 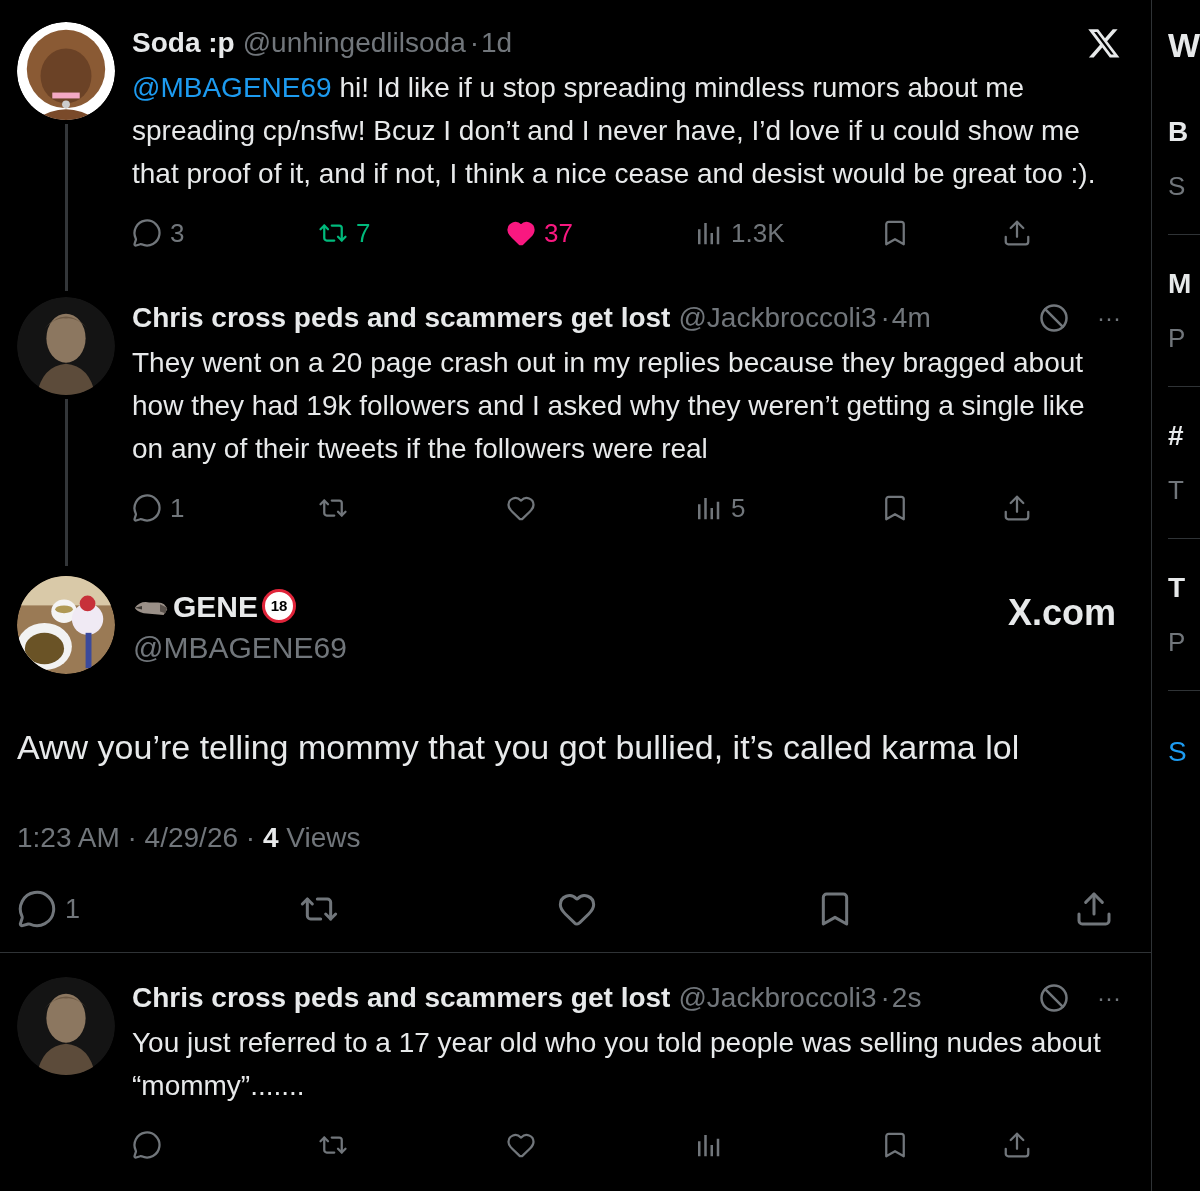 I want to click on trend-subtitle: T, so click(x=1176, y=490).